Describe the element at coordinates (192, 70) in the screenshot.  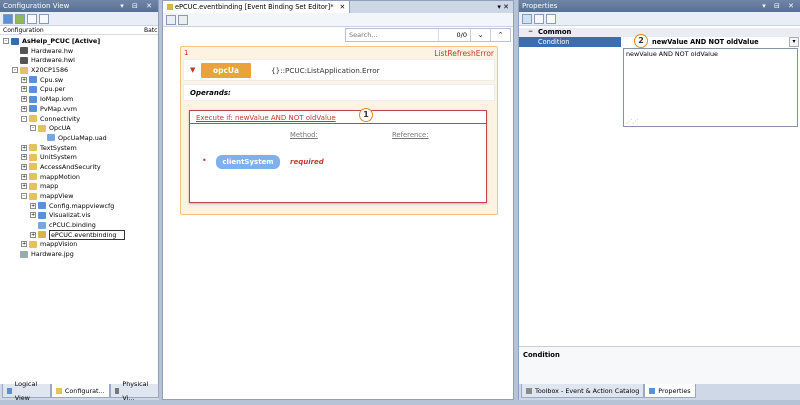
I see `collapse-event-icon: ▼` at that location.